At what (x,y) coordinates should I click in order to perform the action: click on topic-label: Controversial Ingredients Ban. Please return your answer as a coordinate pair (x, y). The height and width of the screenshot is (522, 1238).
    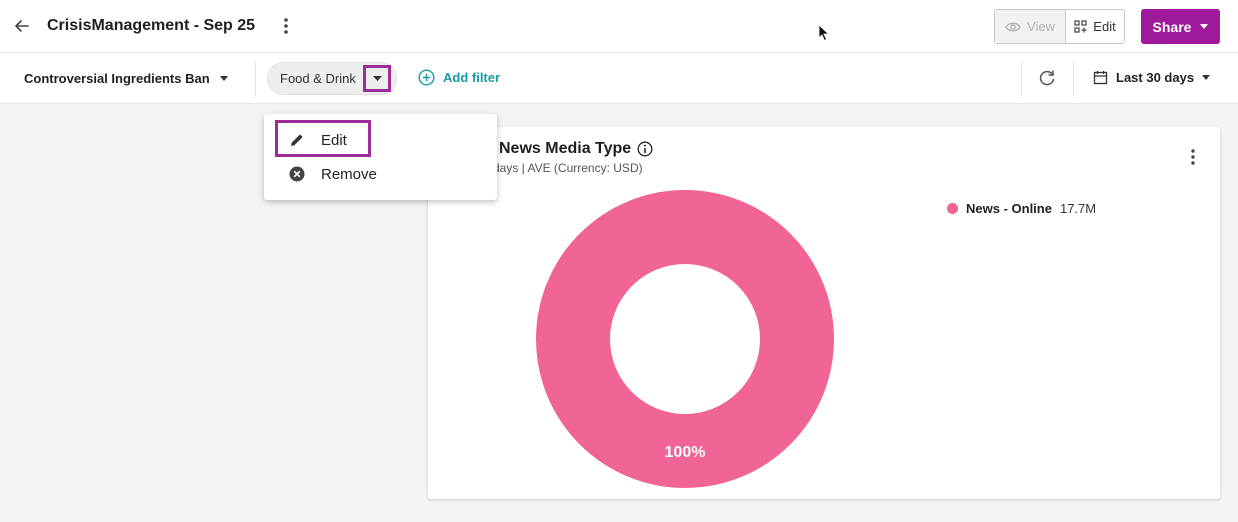
    Looking at the image, I should click on (117, 78).